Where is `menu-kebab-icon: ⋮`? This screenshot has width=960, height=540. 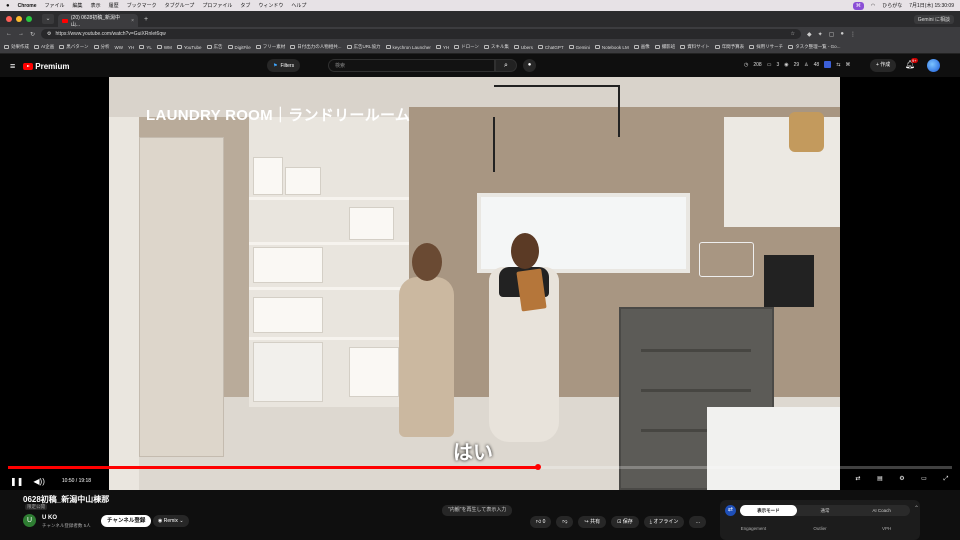 menu-kebab-icon: ⋮ is located at coordinates (853, 34).